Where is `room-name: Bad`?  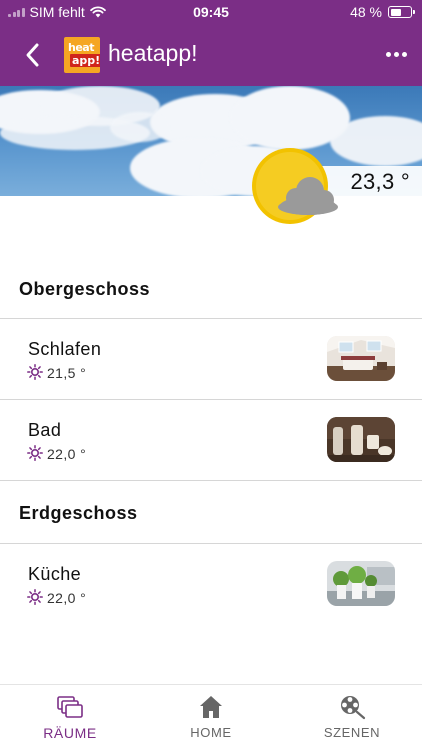
room-name: Bad is located at coordinates (45, 430).